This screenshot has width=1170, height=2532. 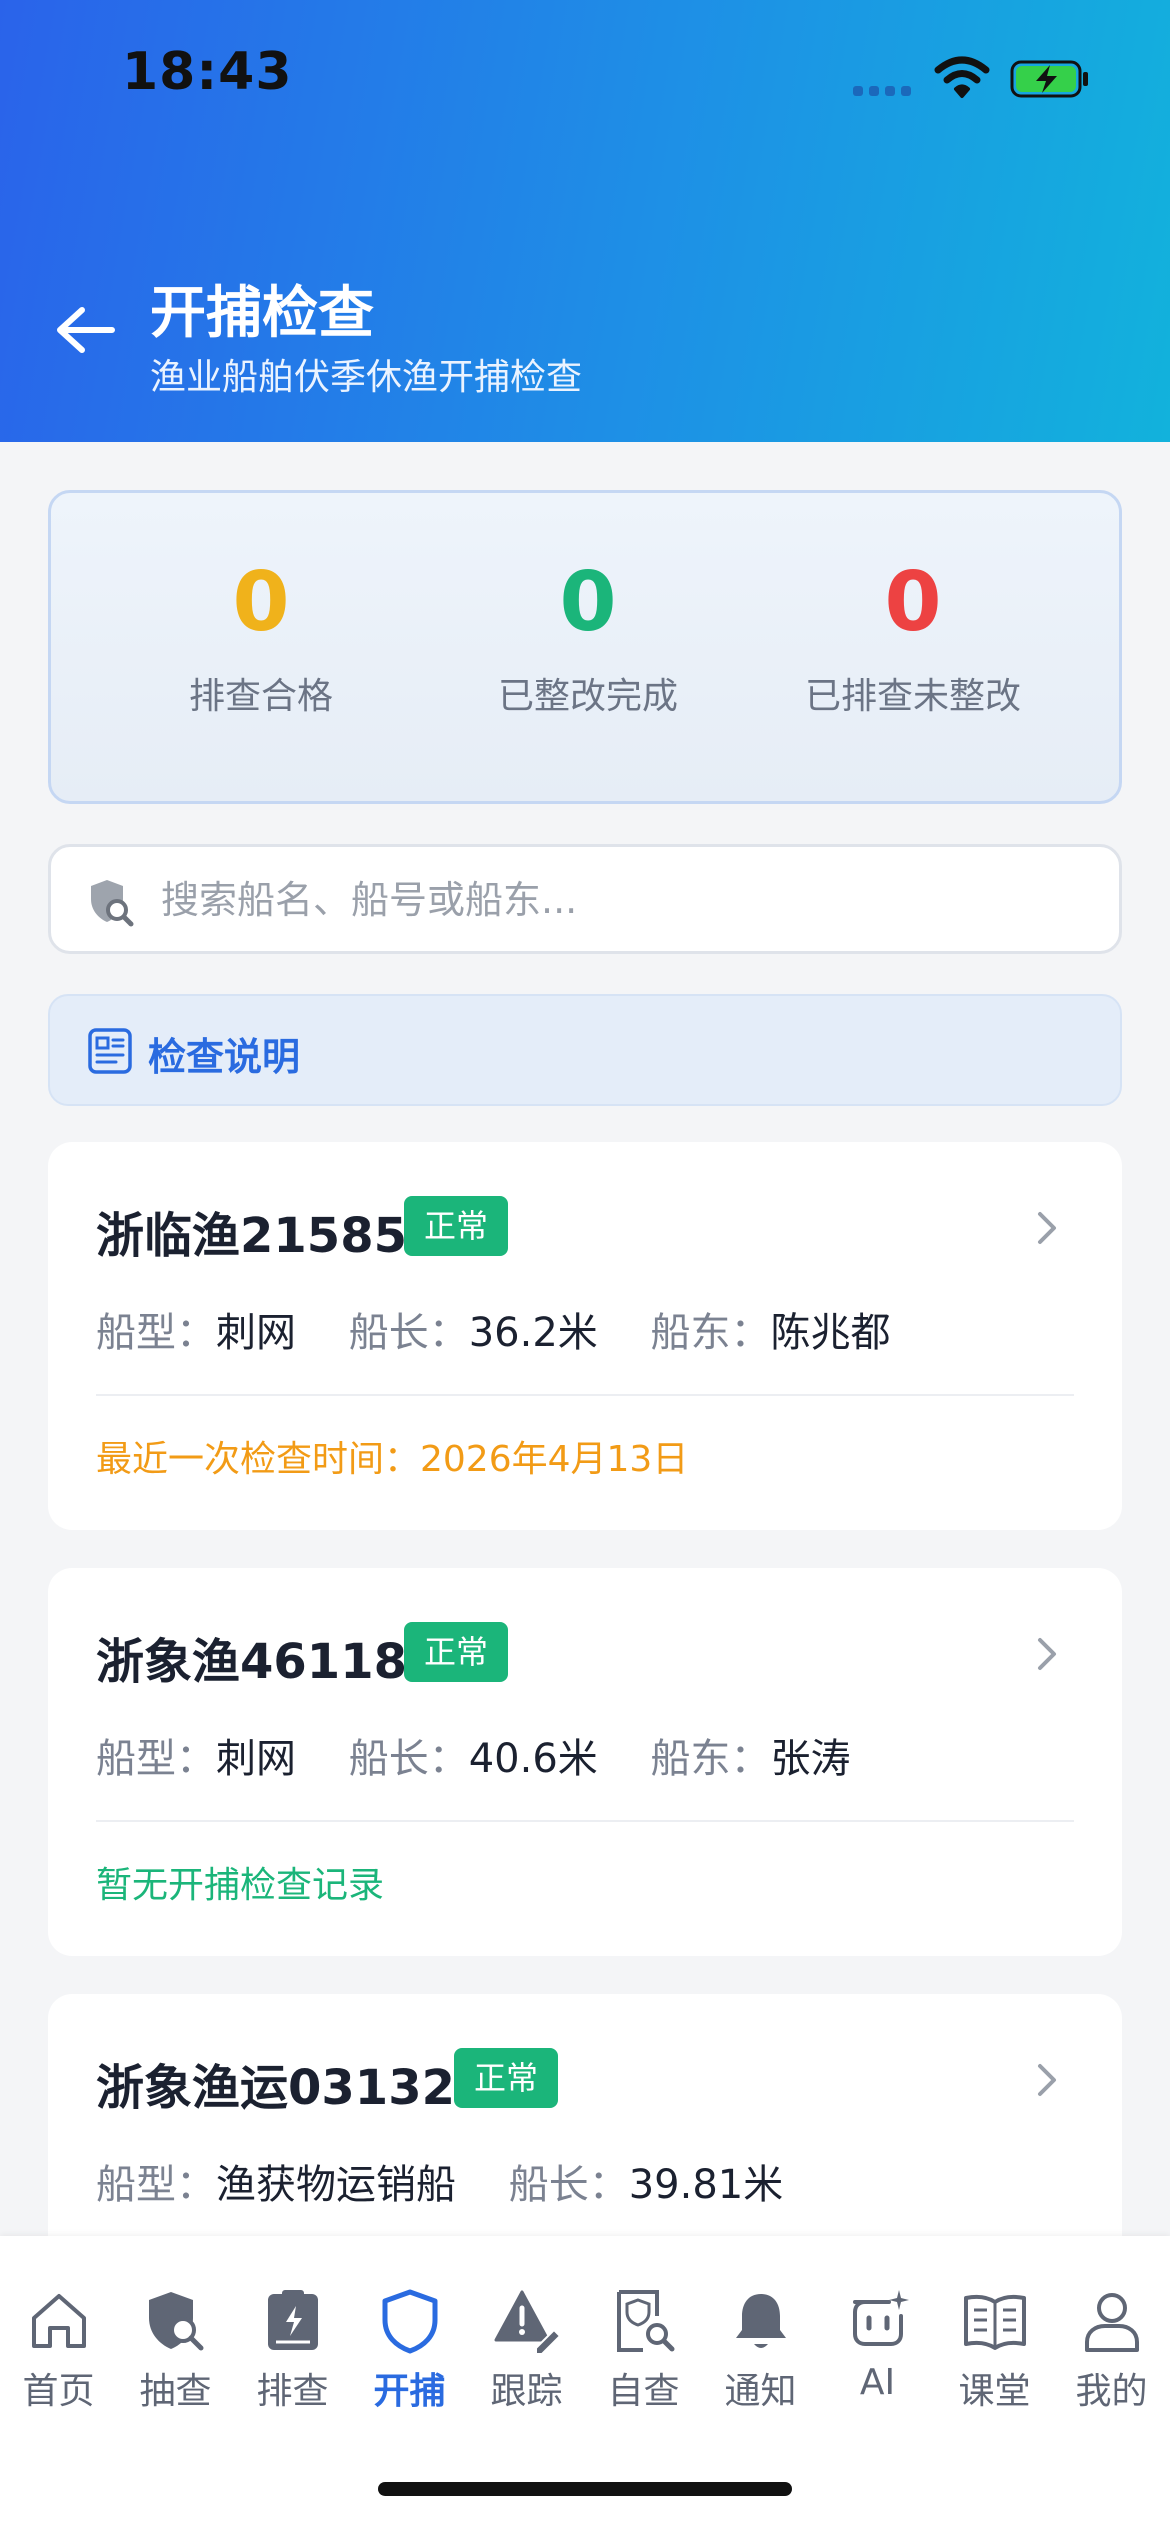 What do you see at coordinates (175, 2391) in the screenshot?
I see `tab-label: 抽查` at bounding box center [175, 2391].